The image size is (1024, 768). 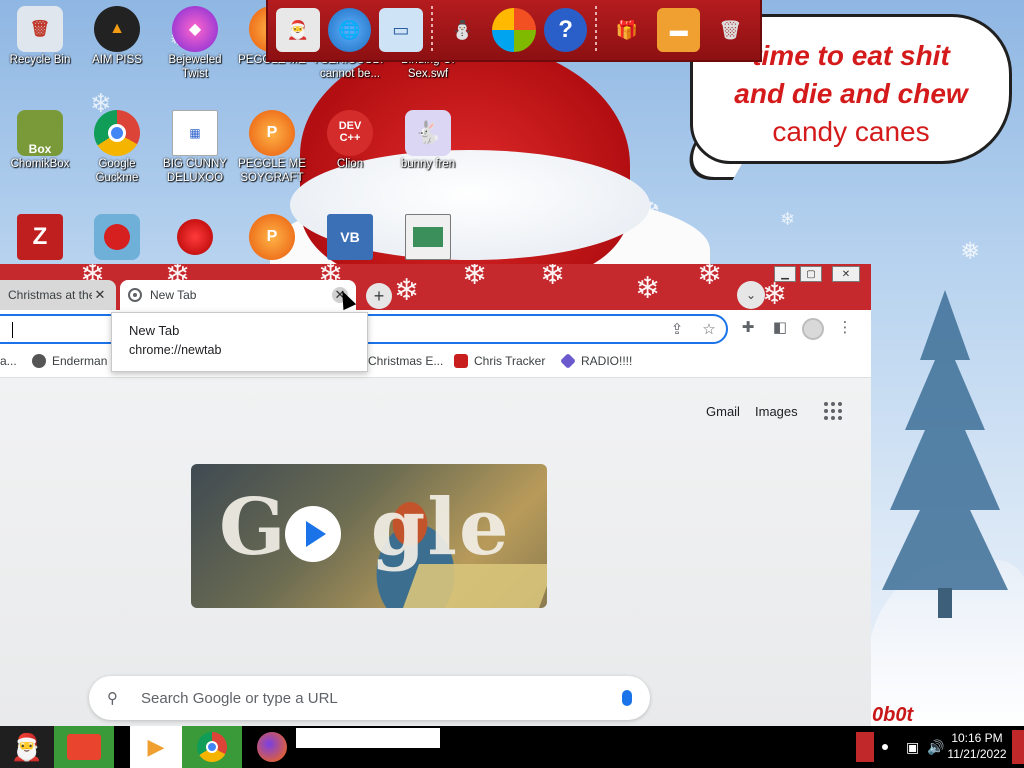 I want to click on snowflake-decoration: ❄, so click(x=788, y=219).